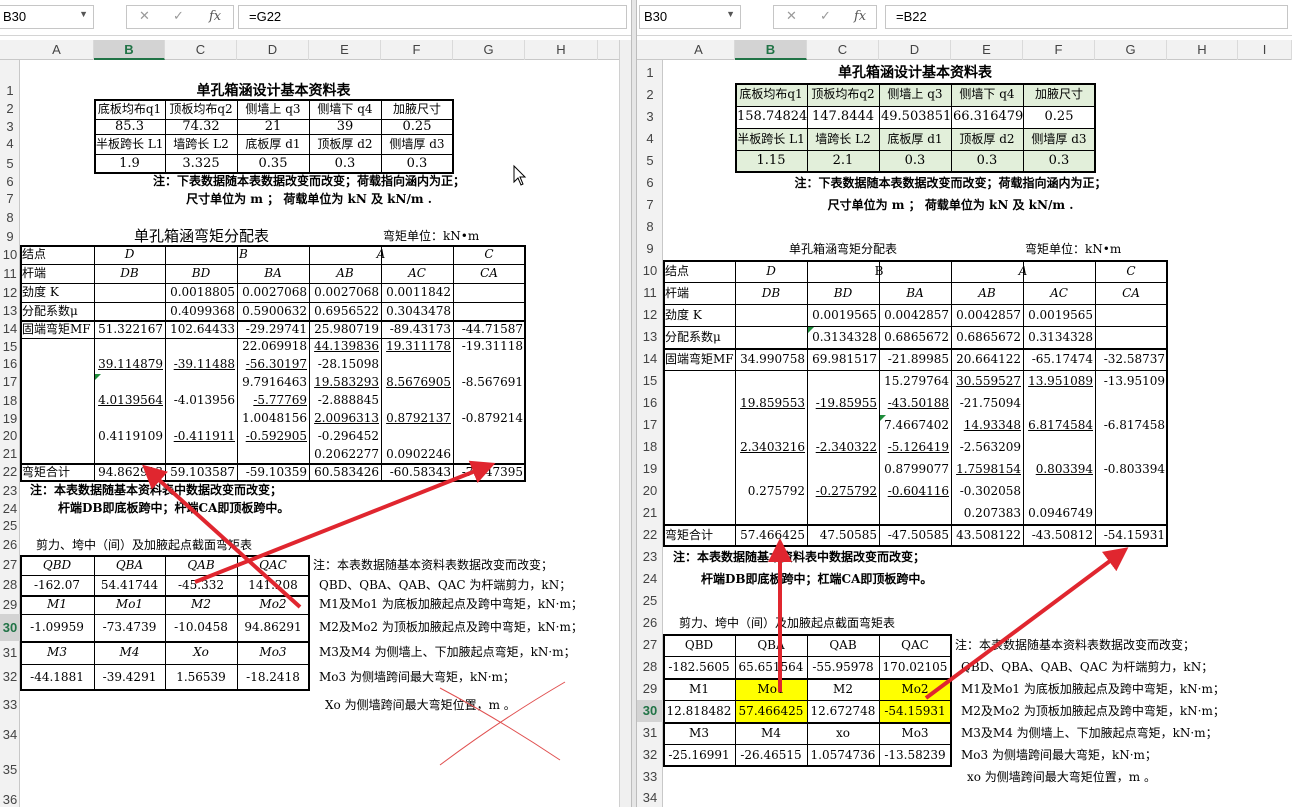 The image size is (1292, 807). I want to click on note: 杆端DB即底板跨中；杆端CA即顶板跨中。, so click(174, 508).